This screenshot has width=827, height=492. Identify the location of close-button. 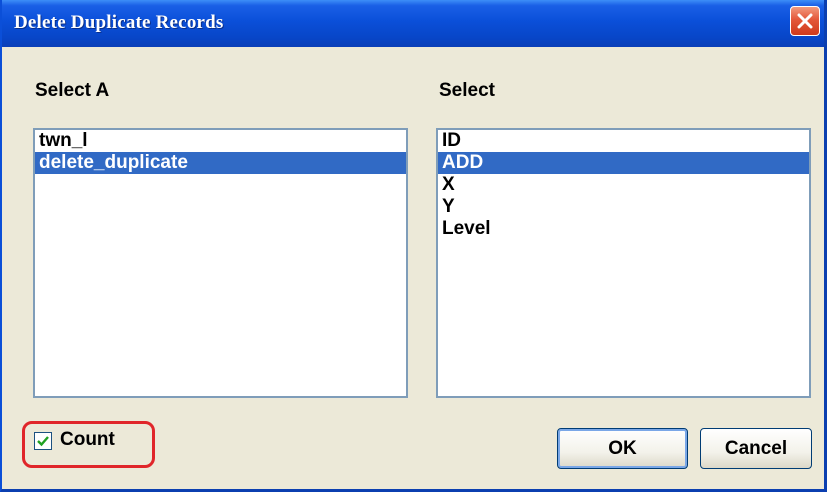
(805, 21).